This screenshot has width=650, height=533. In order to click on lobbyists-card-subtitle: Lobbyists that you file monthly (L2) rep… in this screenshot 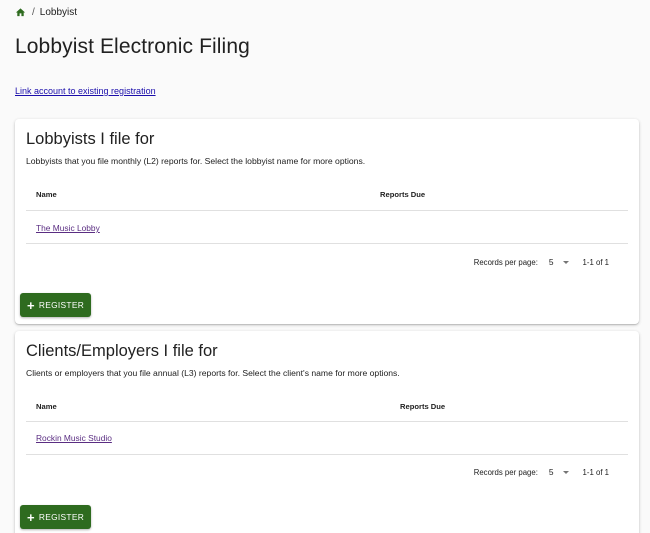, I will do `click(196, 161)`.